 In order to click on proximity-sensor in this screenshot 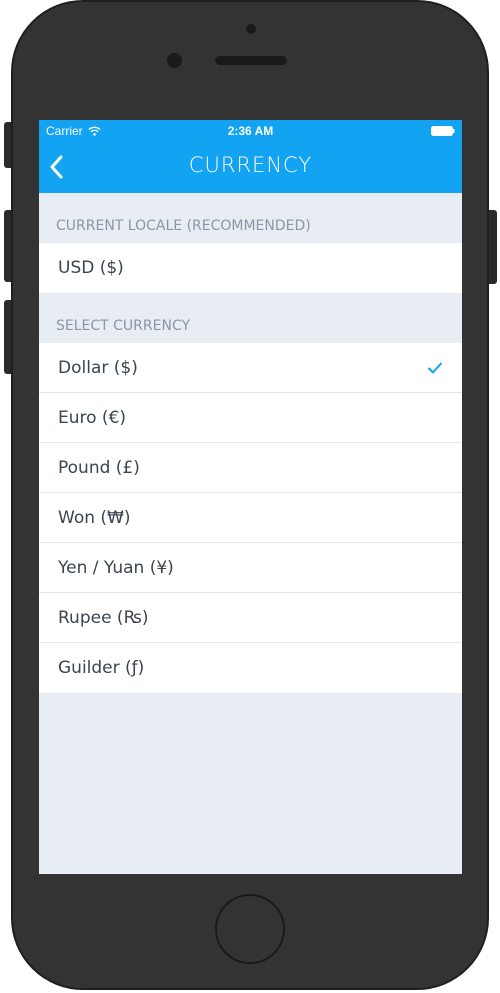, I will do `click(174, 60)`.